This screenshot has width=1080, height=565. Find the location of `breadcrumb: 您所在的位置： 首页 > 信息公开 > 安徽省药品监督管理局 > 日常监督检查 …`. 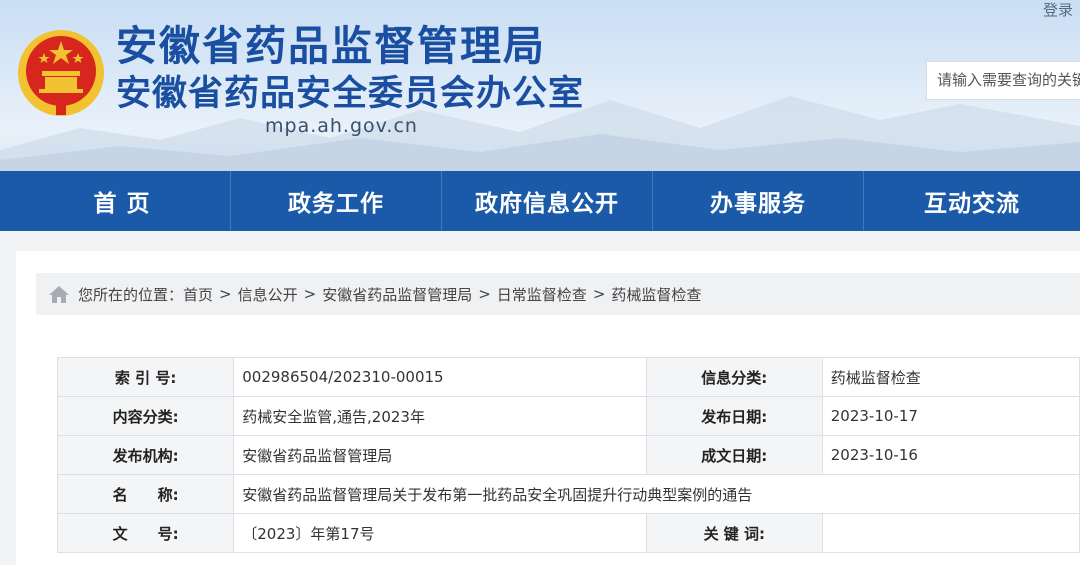

breadcrumb: 您所在的位置： 首页 > 信息公开 > 安徽省药品监督管理局 > 日常监督检查 … is located at coordinates (558, 294).